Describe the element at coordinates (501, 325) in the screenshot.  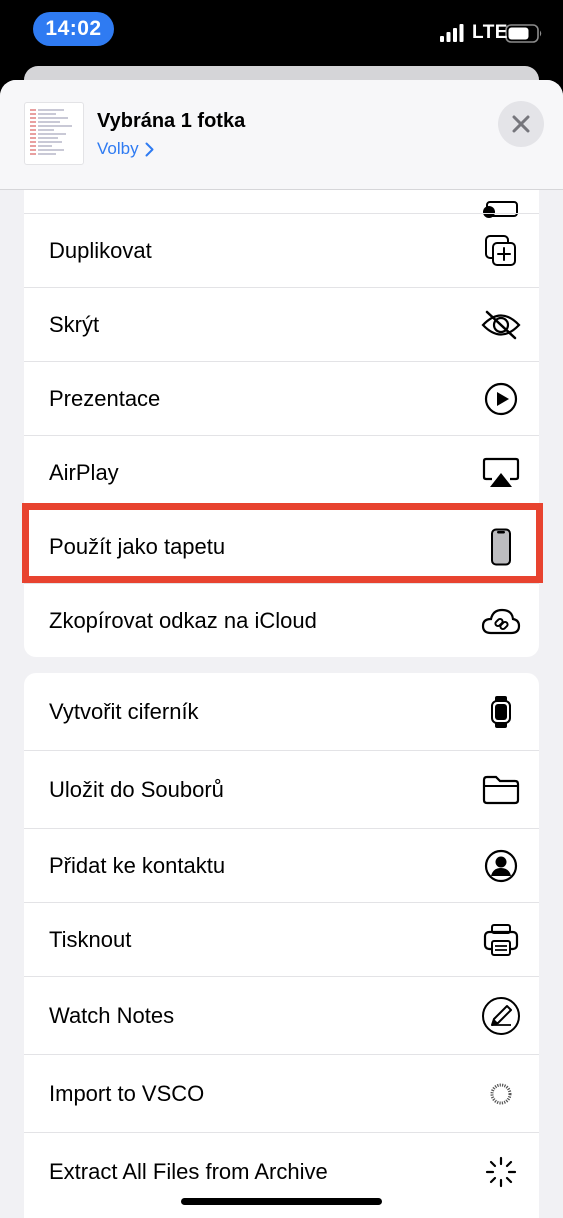
I see `eye-slash-icon` at that location.